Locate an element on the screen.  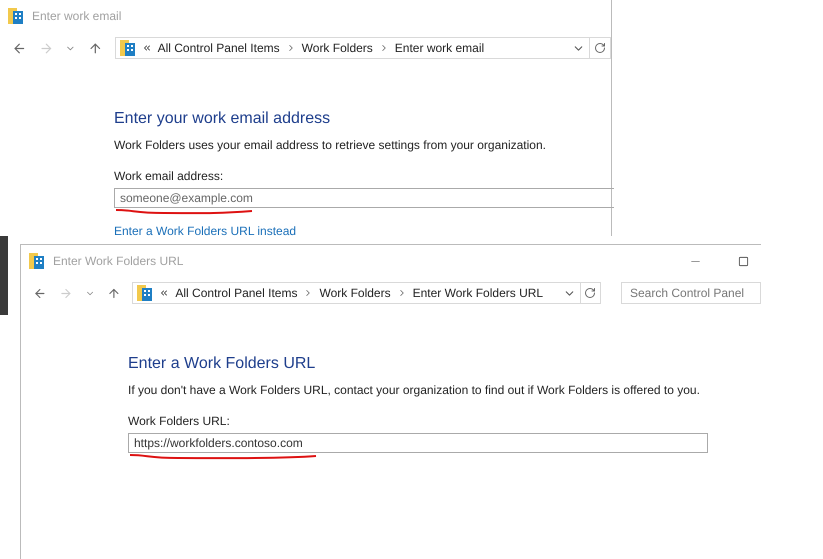
up-icon is located at coordinates (95, 48).